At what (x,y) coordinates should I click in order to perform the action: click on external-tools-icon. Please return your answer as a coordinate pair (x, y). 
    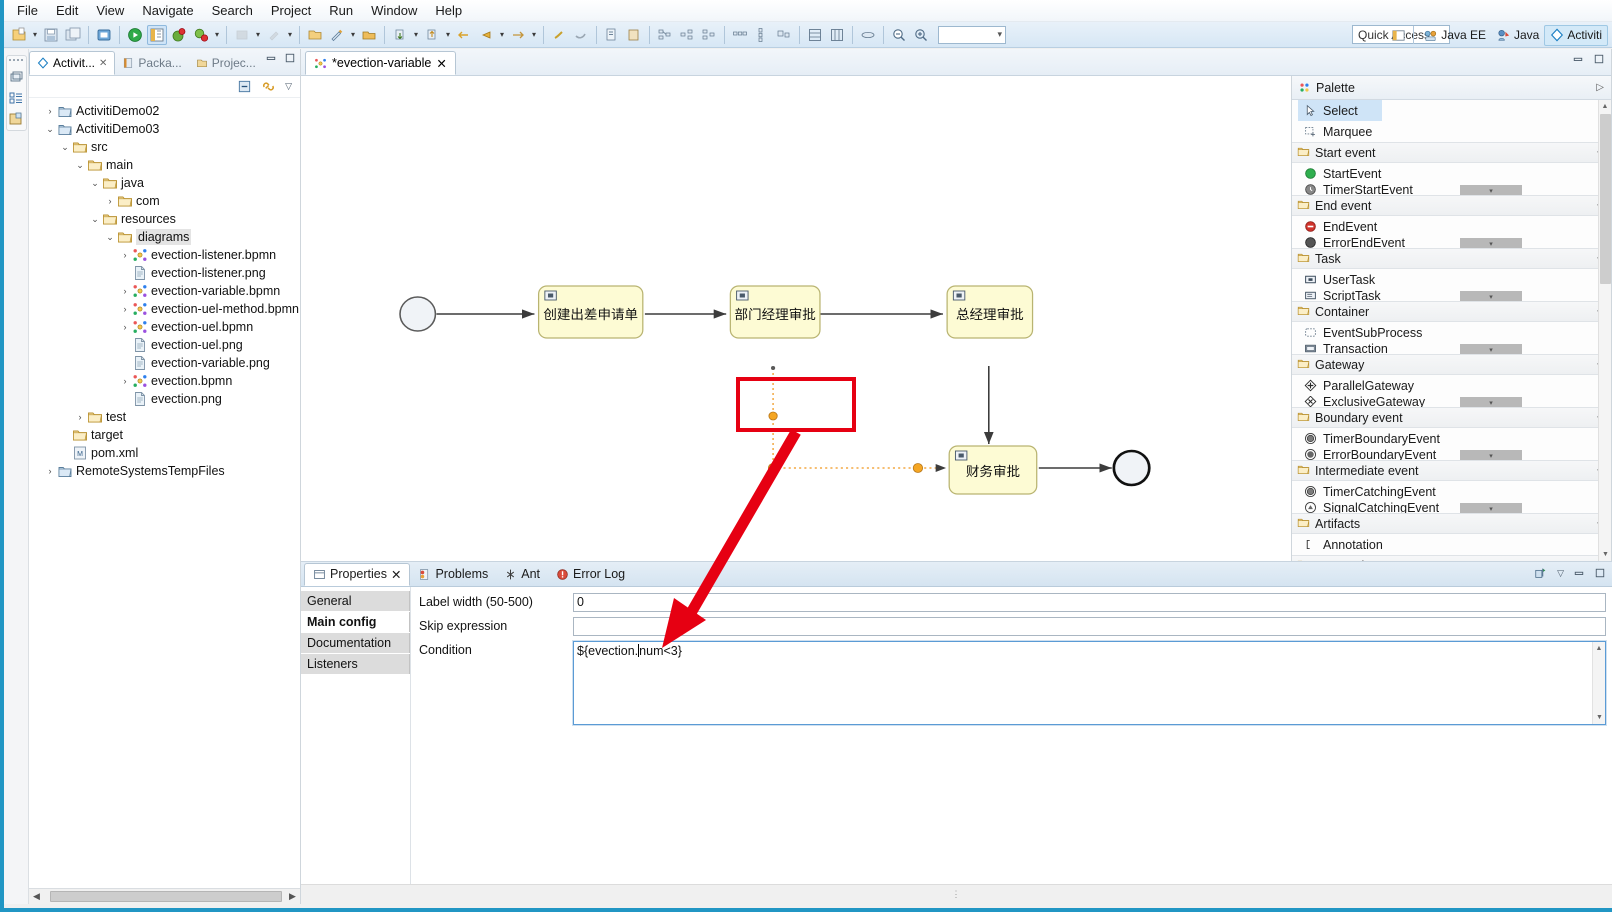
    Looking at the image, I should click on (274, 35).